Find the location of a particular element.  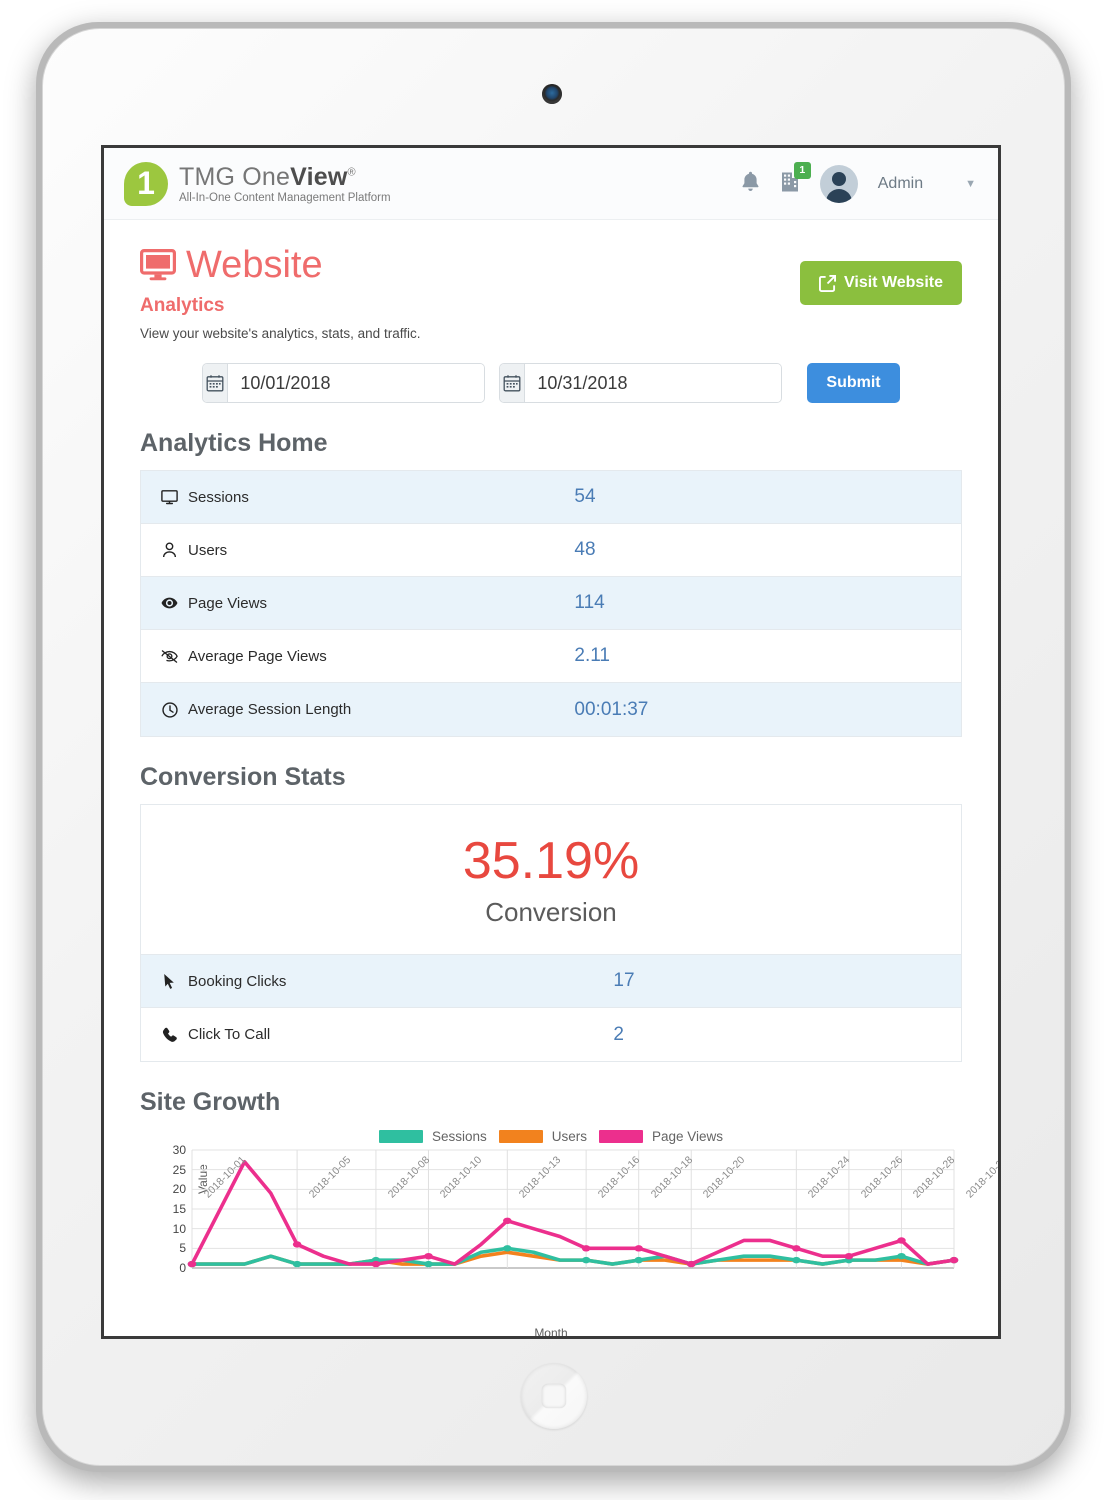

conversion-caption: Conversion is located at coordinates (551, 912).